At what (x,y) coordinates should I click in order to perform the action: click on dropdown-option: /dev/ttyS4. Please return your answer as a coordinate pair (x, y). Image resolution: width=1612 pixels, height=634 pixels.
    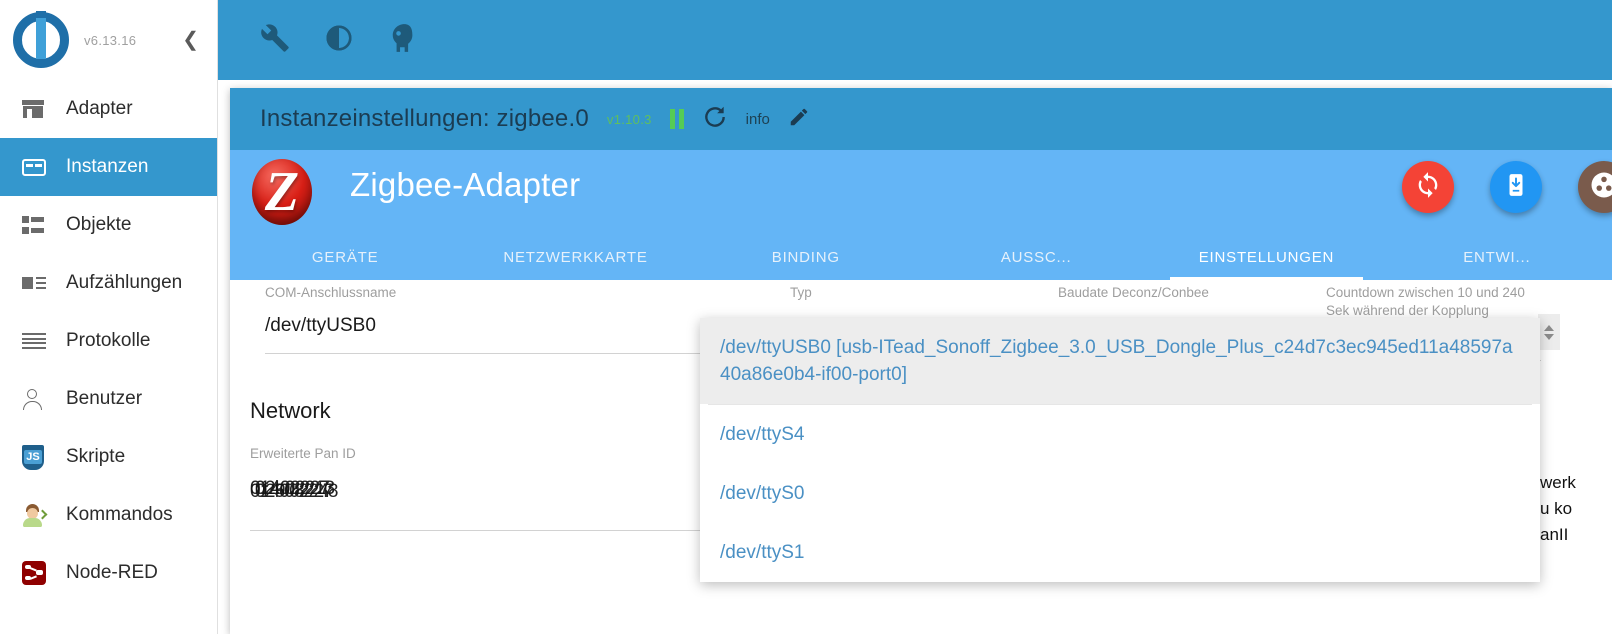
    Looking at the image, I should click on (1120, 434).